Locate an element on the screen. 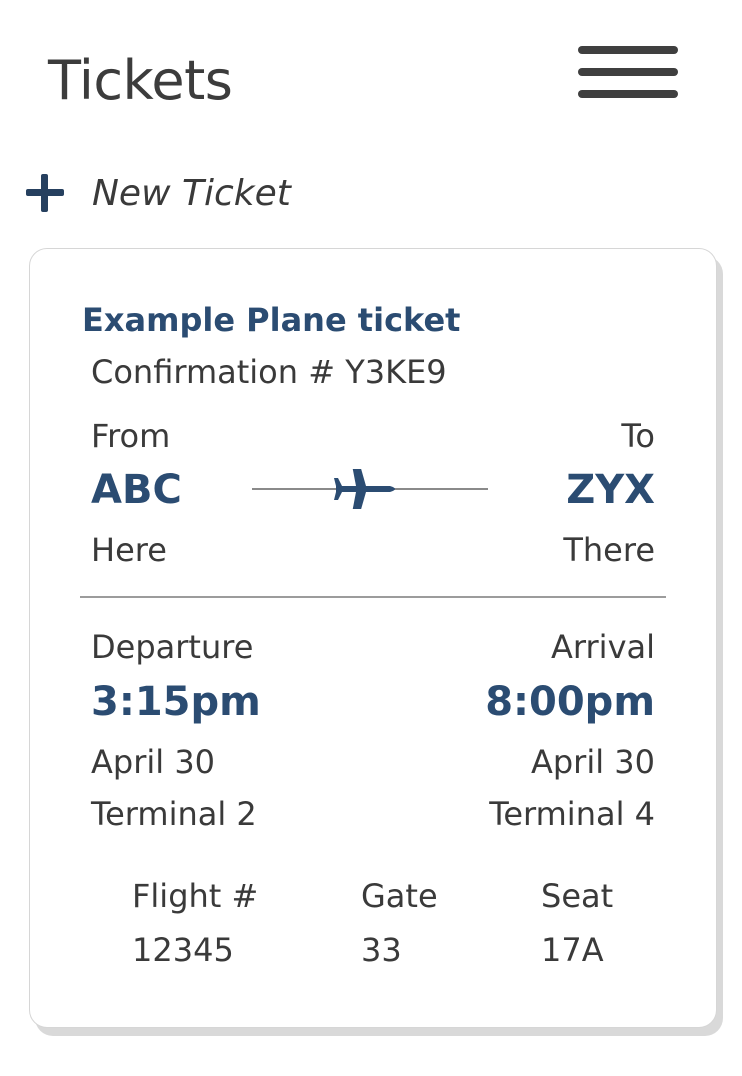 The height and width of the screenshot is (1076, 742). flight-number-value: 12345 is located at coordinates (183, 950).